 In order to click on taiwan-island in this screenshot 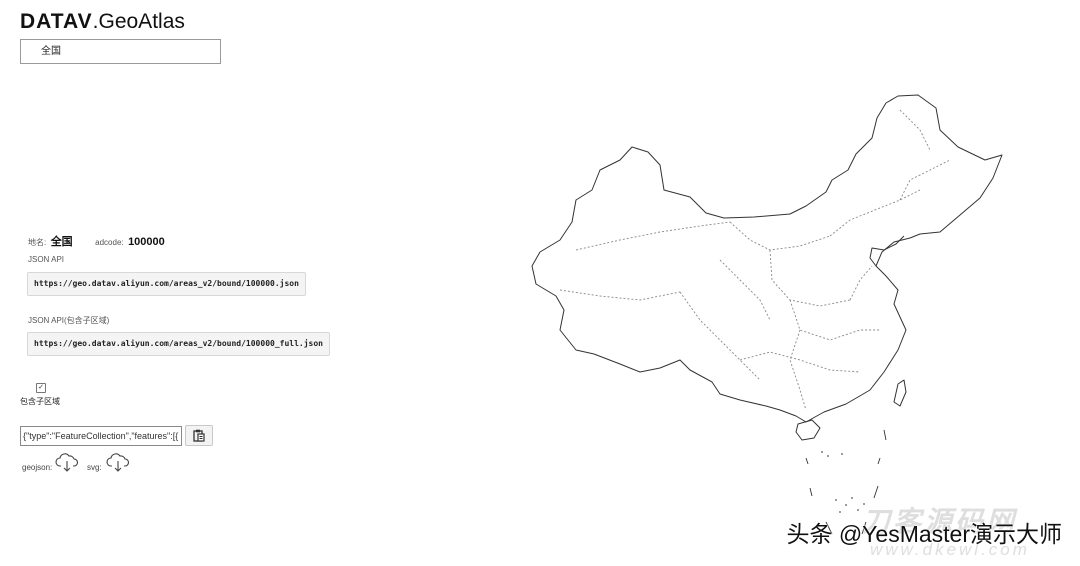, I will do `click(900, 393)`.